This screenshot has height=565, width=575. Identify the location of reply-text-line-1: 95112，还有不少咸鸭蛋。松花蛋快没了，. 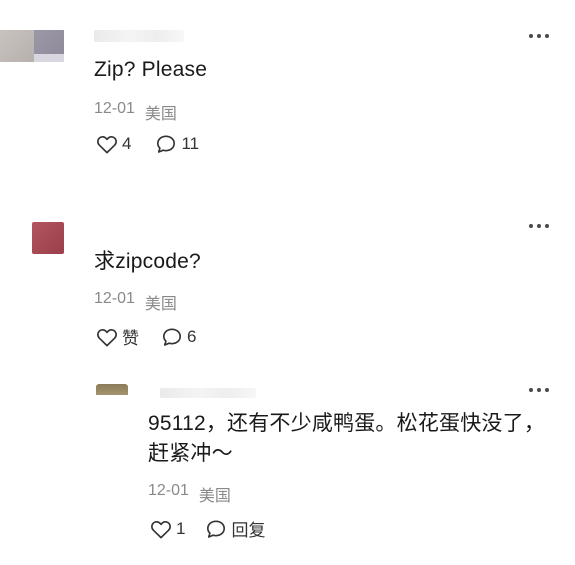
(347, 423).